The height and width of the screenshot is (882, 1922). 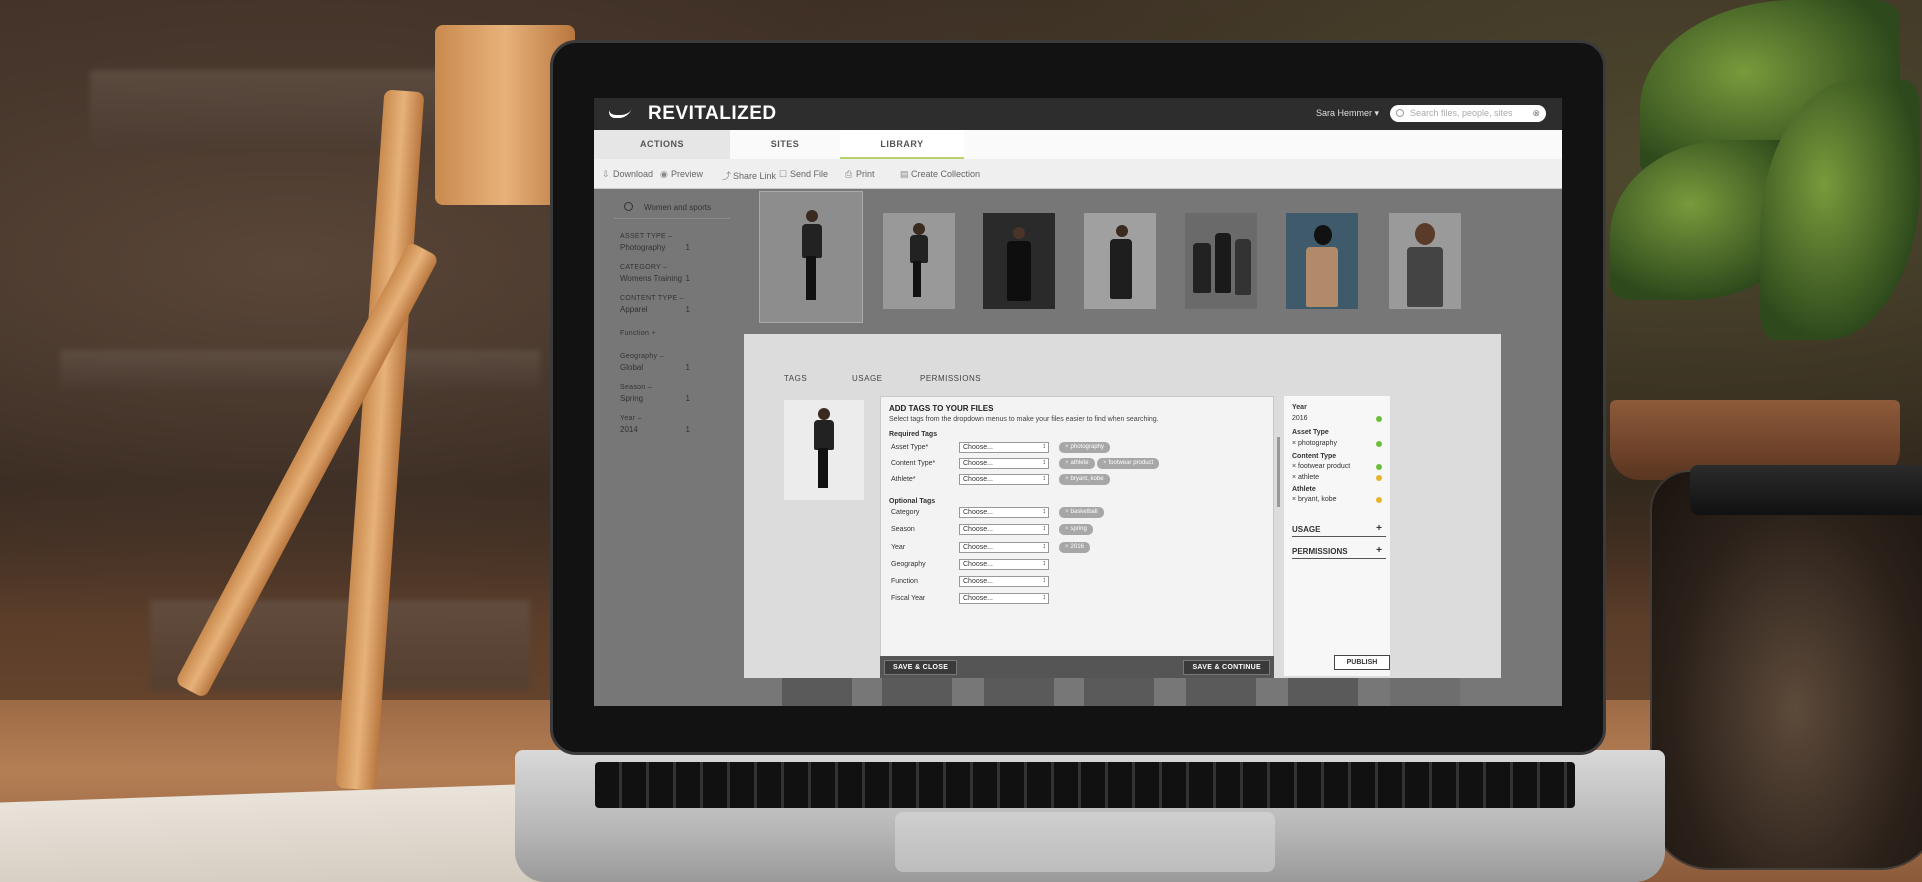 What do you see at coordinates (908, 564) in the screenshot?
I see `field-label: Geography` at bounding box center [908, 564].